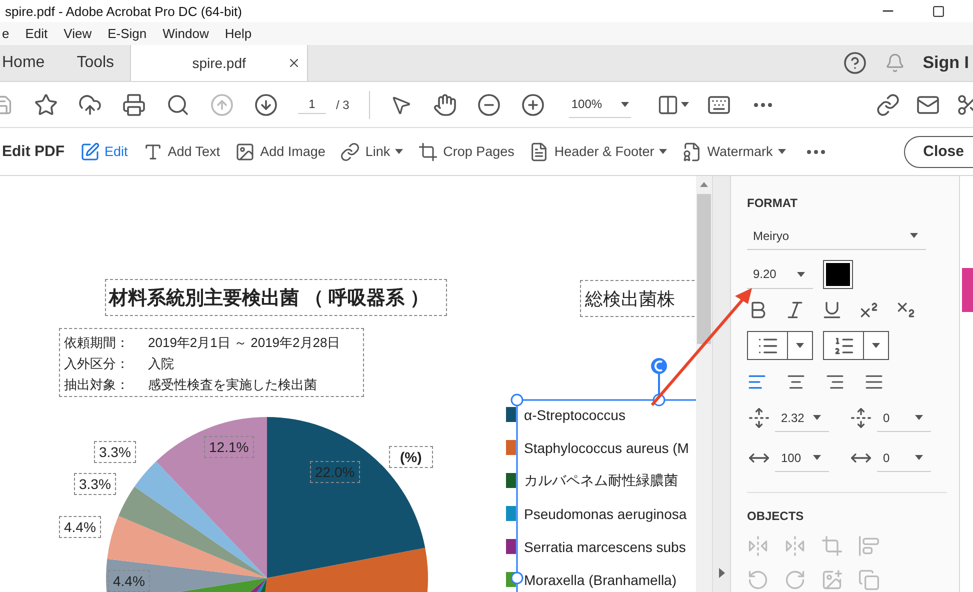 This screenshot has height=592, width=973. What do you see at coordinates (854, 63) in the screenshot?
I see `help-icon` at bounding box center [854, 63].